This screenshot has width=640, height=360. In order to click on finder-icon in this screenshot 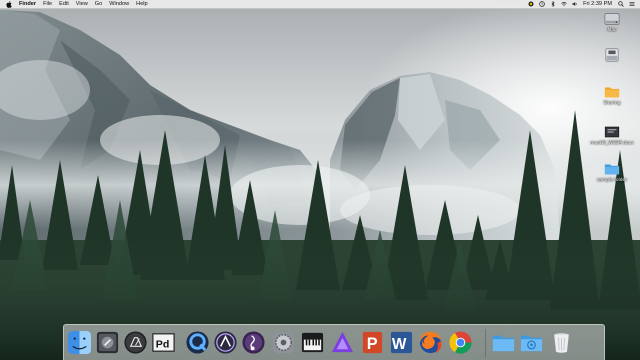, I will do `click(79, 342)`.